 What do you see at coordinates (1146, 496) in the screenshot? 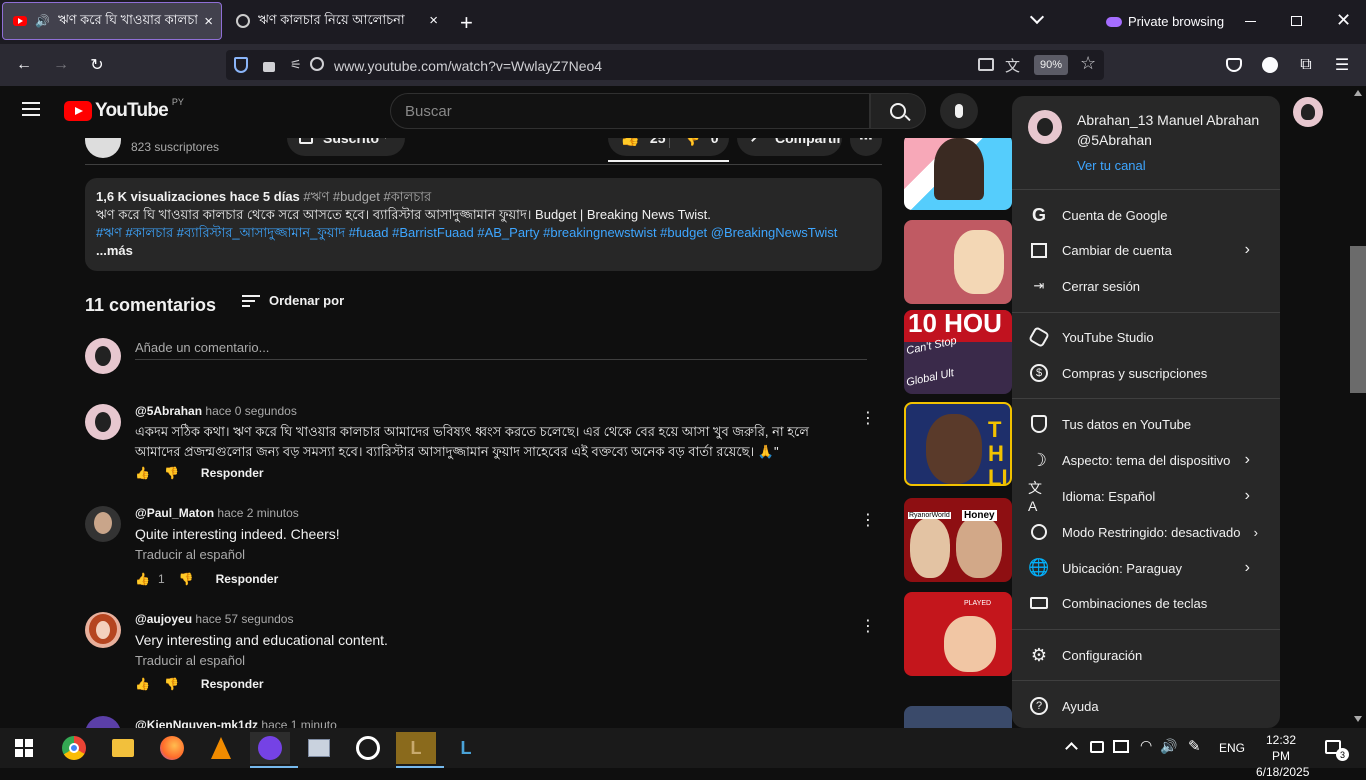
I see `menu-item-language: 文AIdioma: Español›` at bounding box center [1146, 496].